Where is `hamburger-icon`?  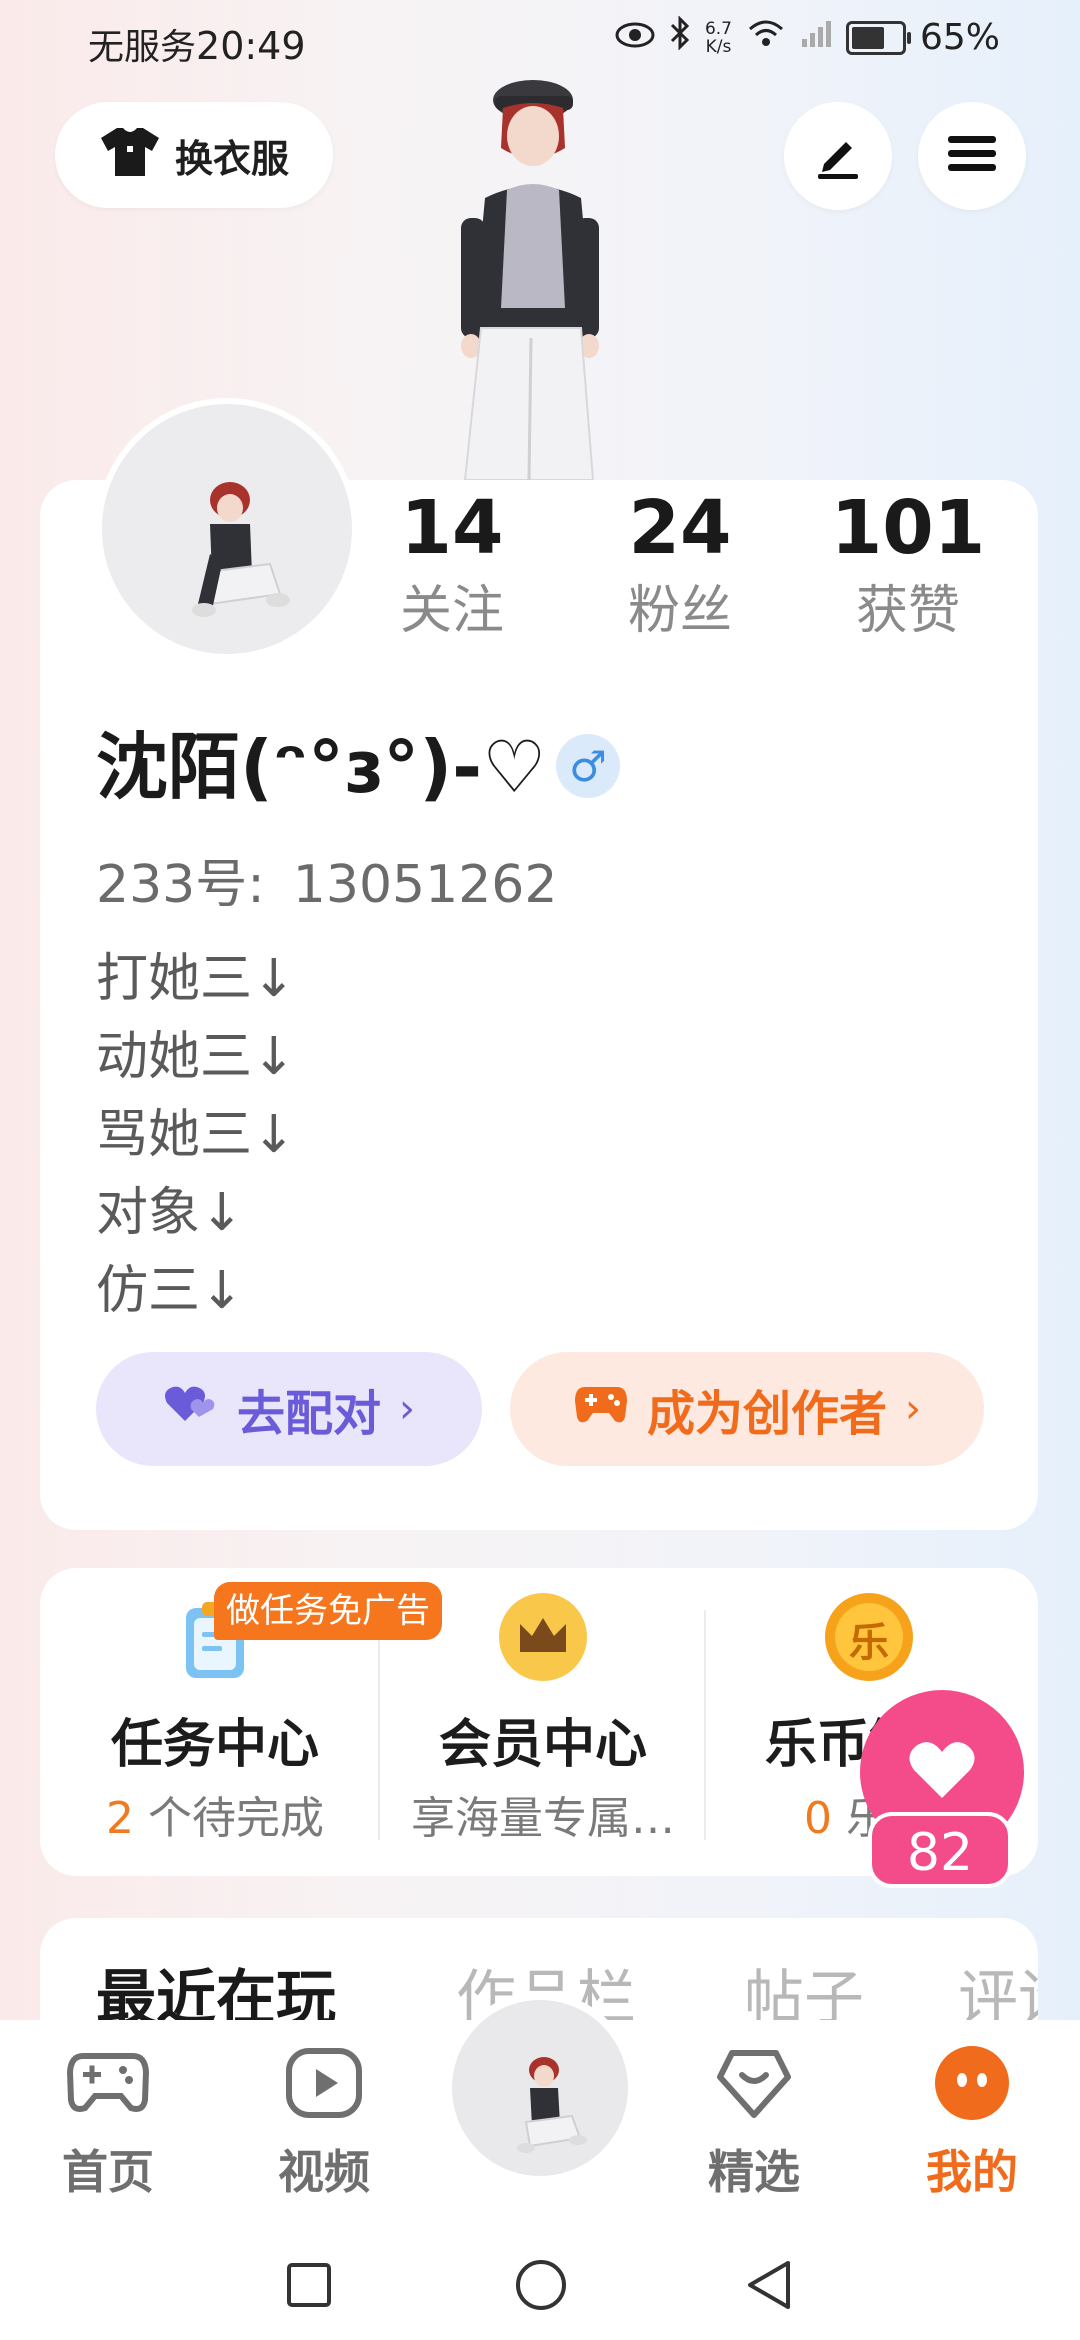
hamburger-icon is located at coordinates (972, 156).